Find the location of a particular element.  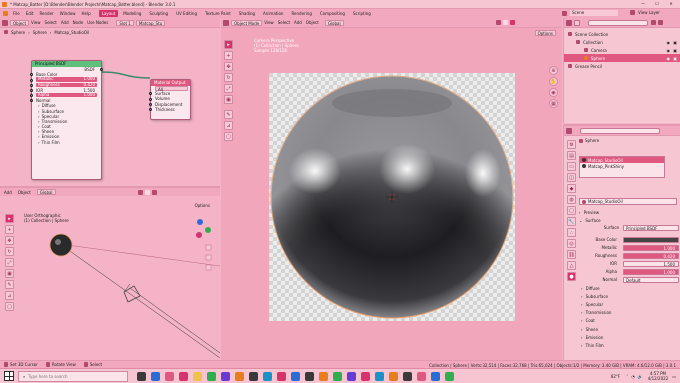

material-slot: Matcap_PinkShiny is located at coordinates (622, 166).